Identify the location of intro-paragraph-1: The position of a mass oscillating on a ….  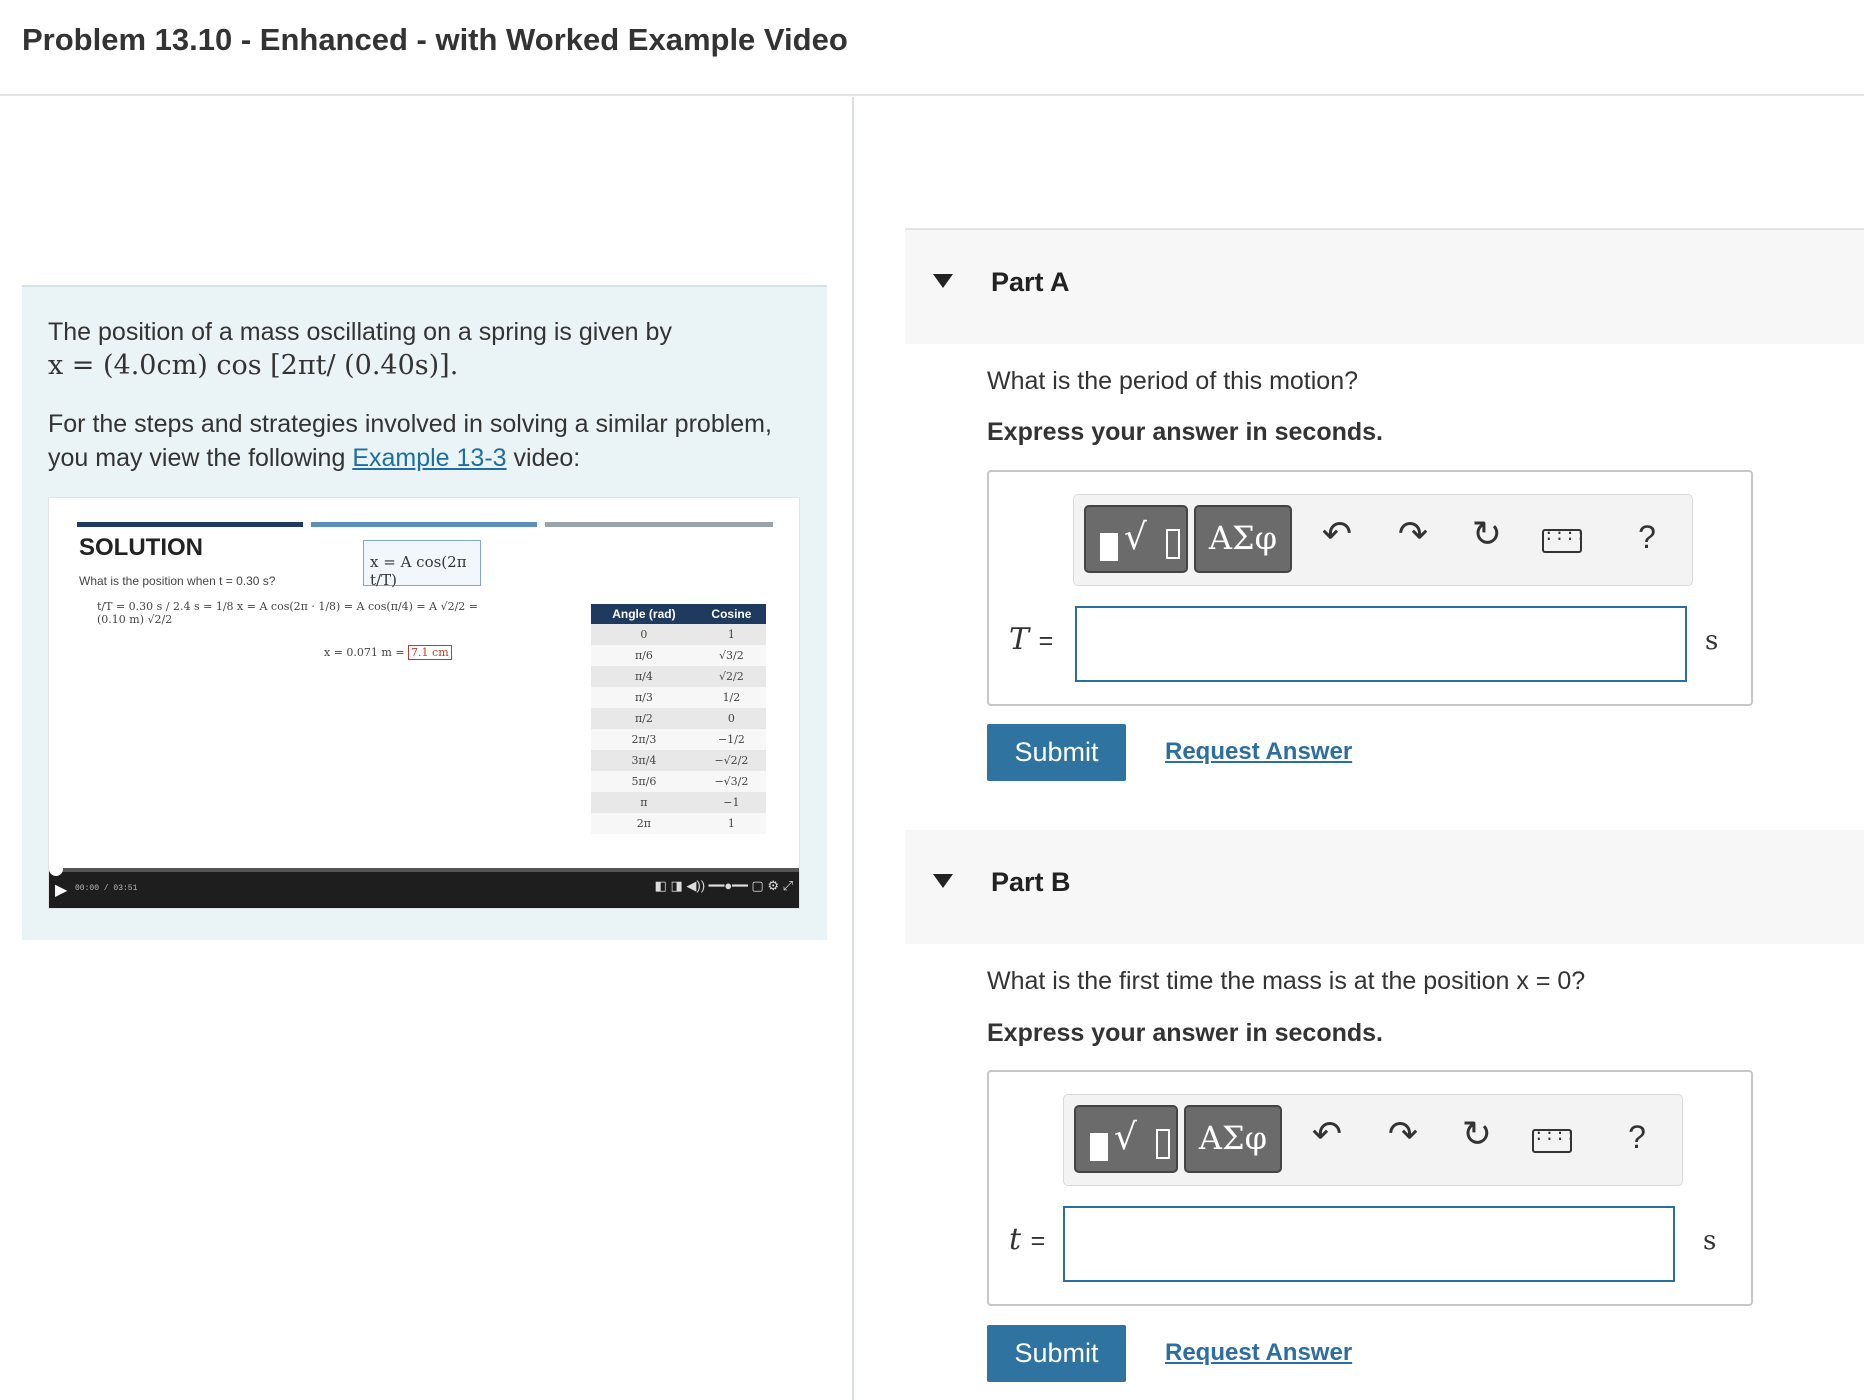
(418, 349).